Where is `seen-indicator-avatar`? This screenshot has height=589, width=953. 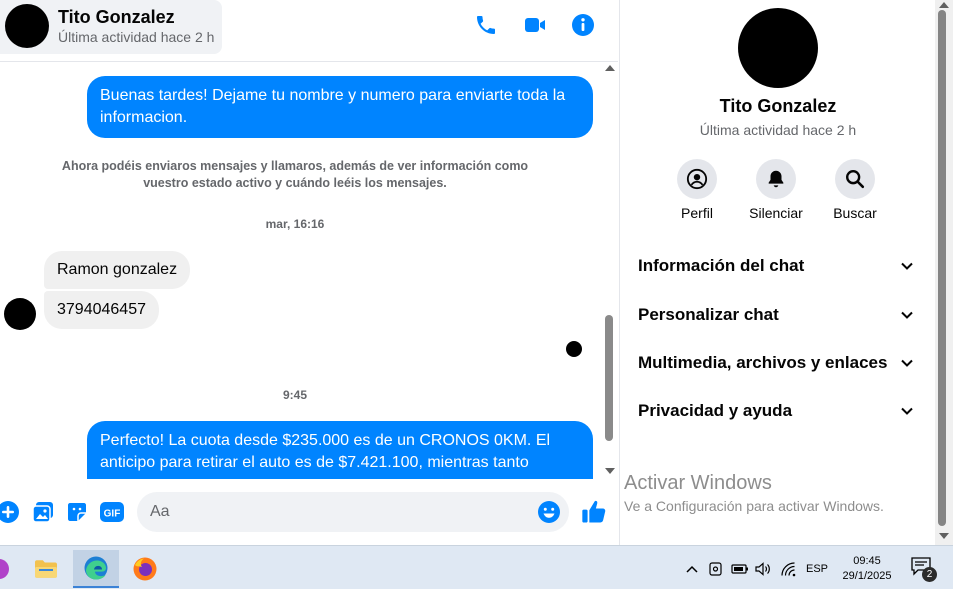
seen-indicator-avatar is located at coordinates (574, 349).